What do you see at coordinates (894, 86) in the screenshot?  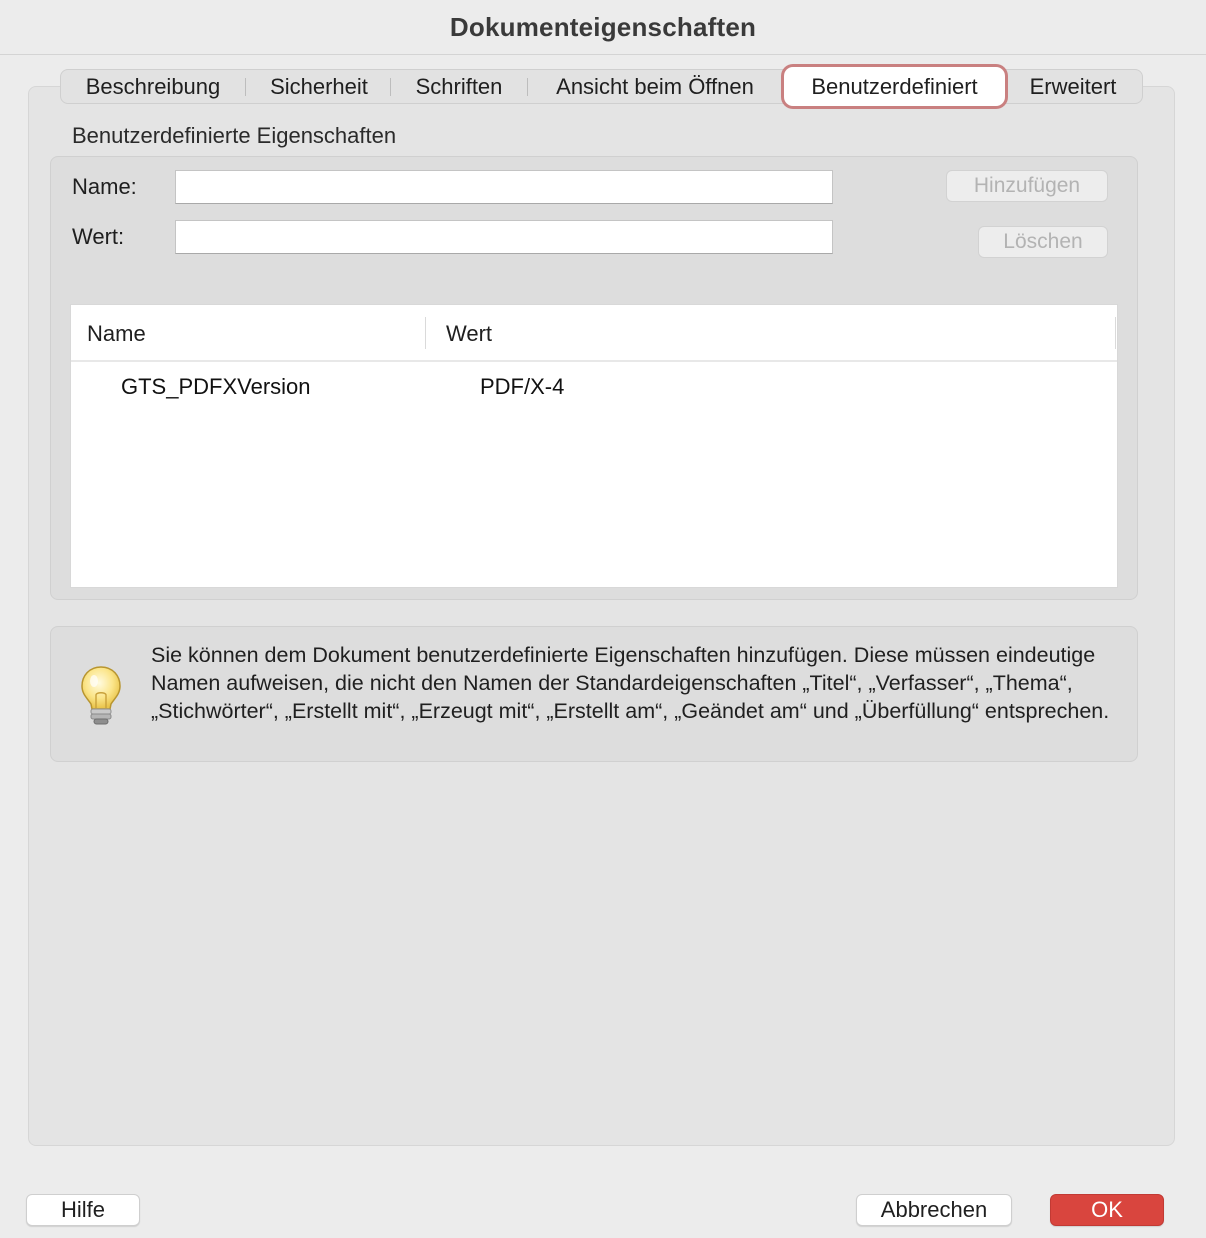 I see `tab-benutzerdefiniert: Benutzerdefiniert` at bounding box center [894, 86].